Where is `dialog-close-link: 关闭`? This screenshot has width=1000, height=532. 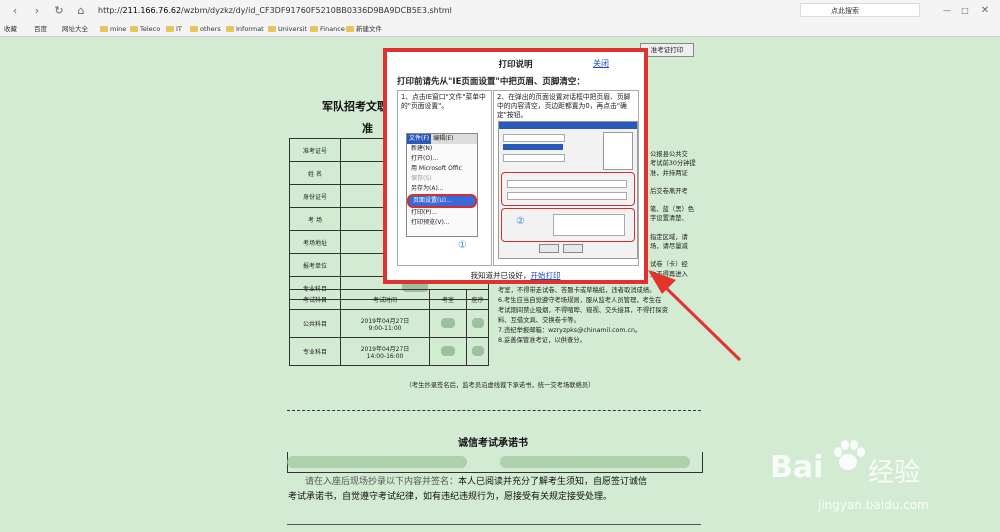 dialog-close-link: 关闭 is located at coordinates (601, 63).